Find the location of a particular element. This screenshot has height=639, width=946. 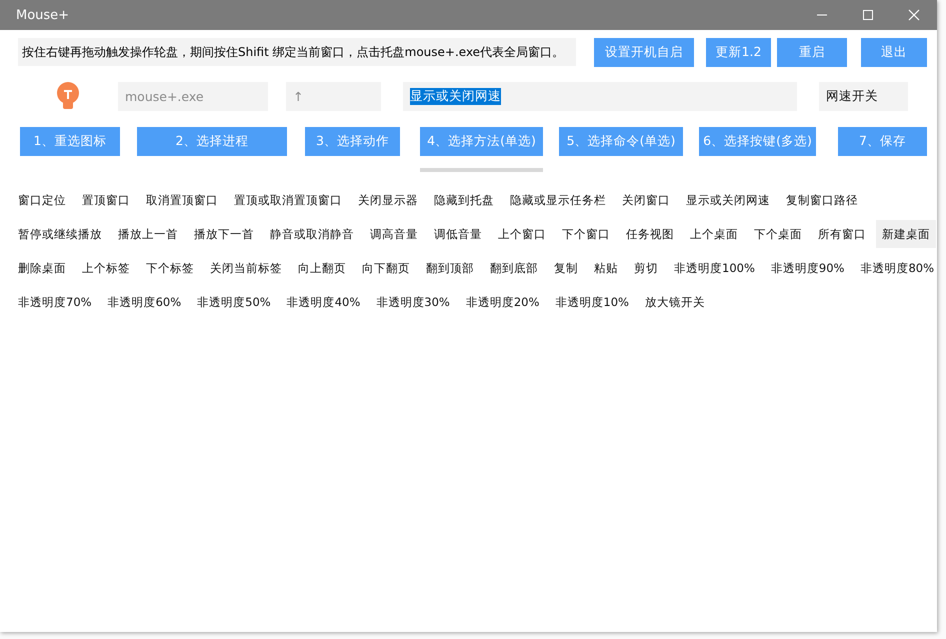

input-field: 网速开关 is located at coordinates (863, 96).